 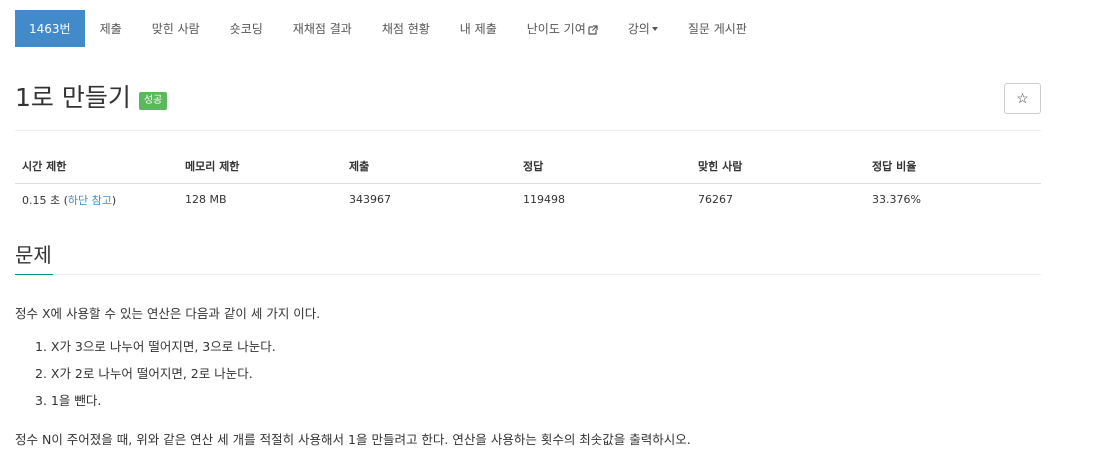 I want to click on nav-tab-difficulty: 난이도 기여, so click(x=562, y=28).